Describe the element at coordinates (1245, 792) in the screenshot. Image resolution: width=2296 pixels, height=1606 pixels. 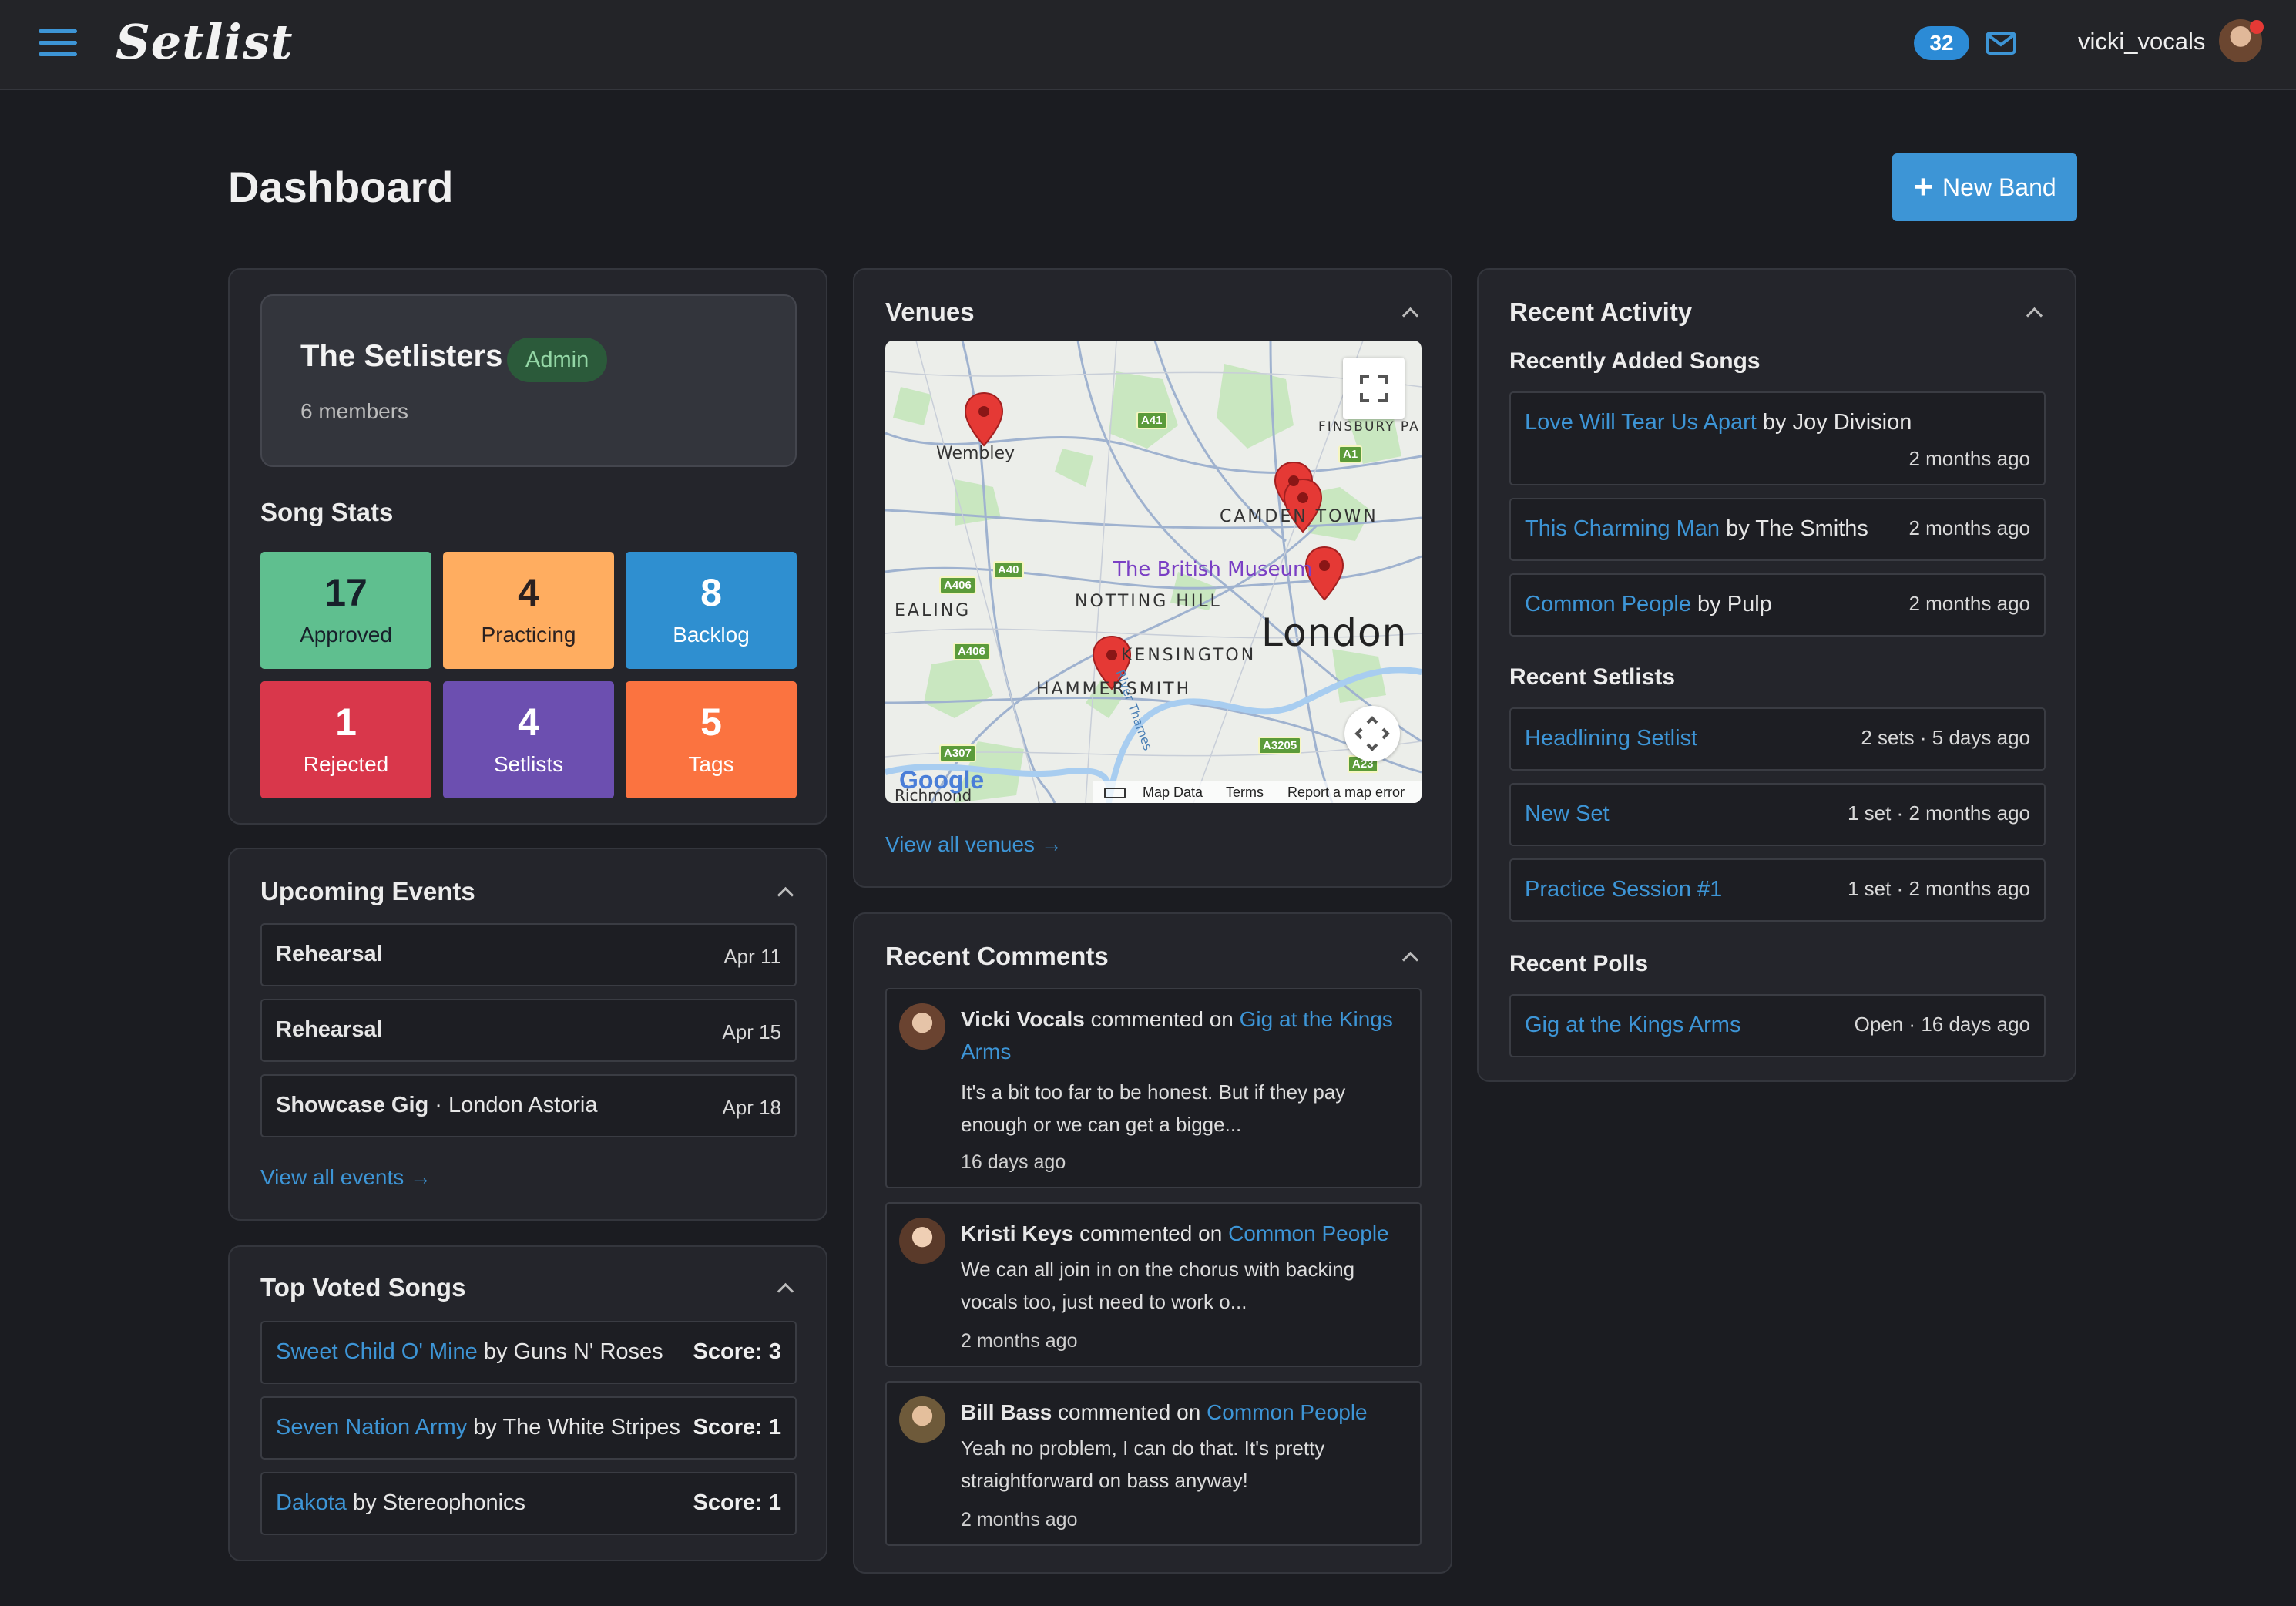
I see `terms-link: Terms` at that location.